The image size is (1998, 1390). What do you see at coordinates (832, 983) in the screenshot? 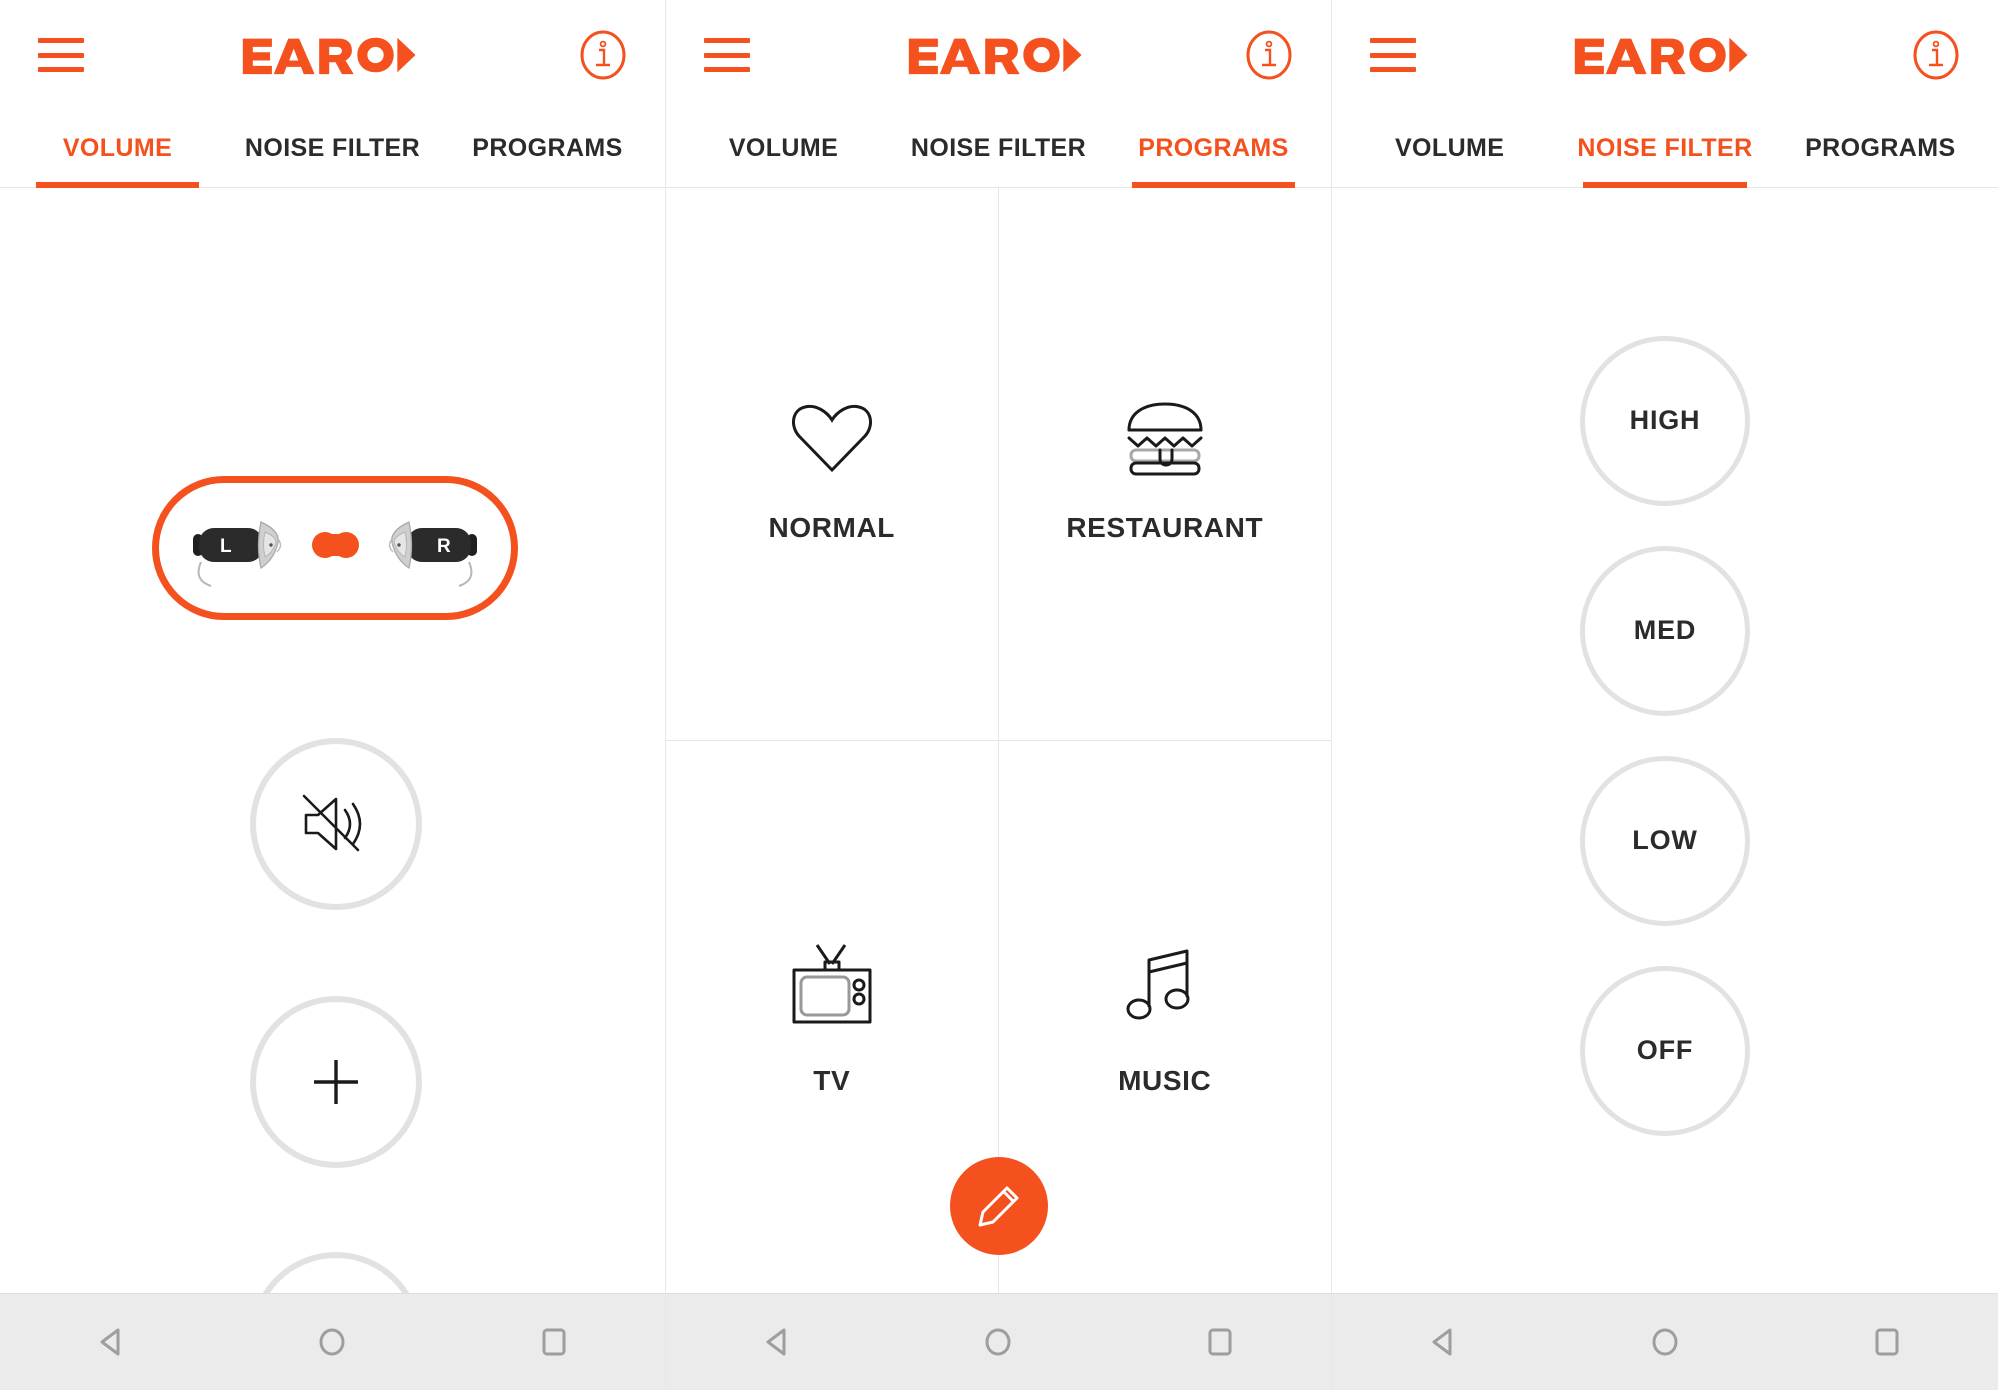
I see `tv-icon` at bounding box center [832, 983].